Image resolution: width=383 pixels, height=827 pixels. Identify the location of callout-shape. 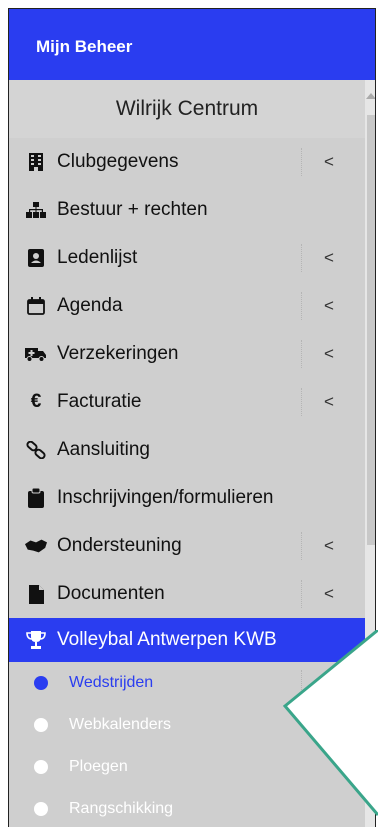
(333, 728).